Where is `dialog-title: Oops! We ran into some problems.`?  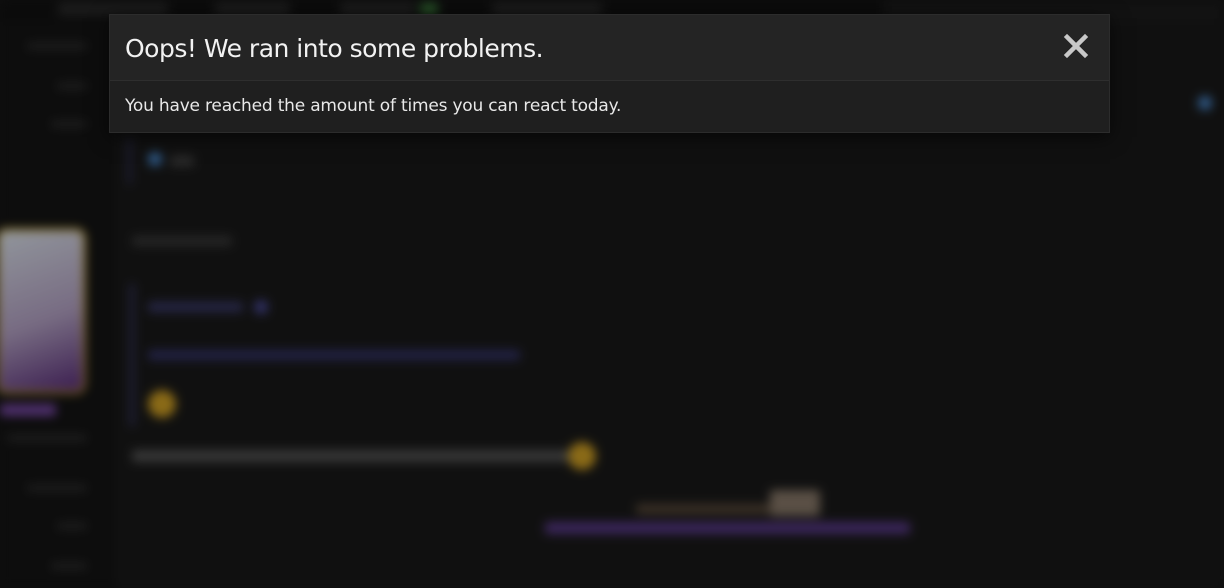 dialog-title: Oops! We ran into some problems. is located at coordinates (334, 48).